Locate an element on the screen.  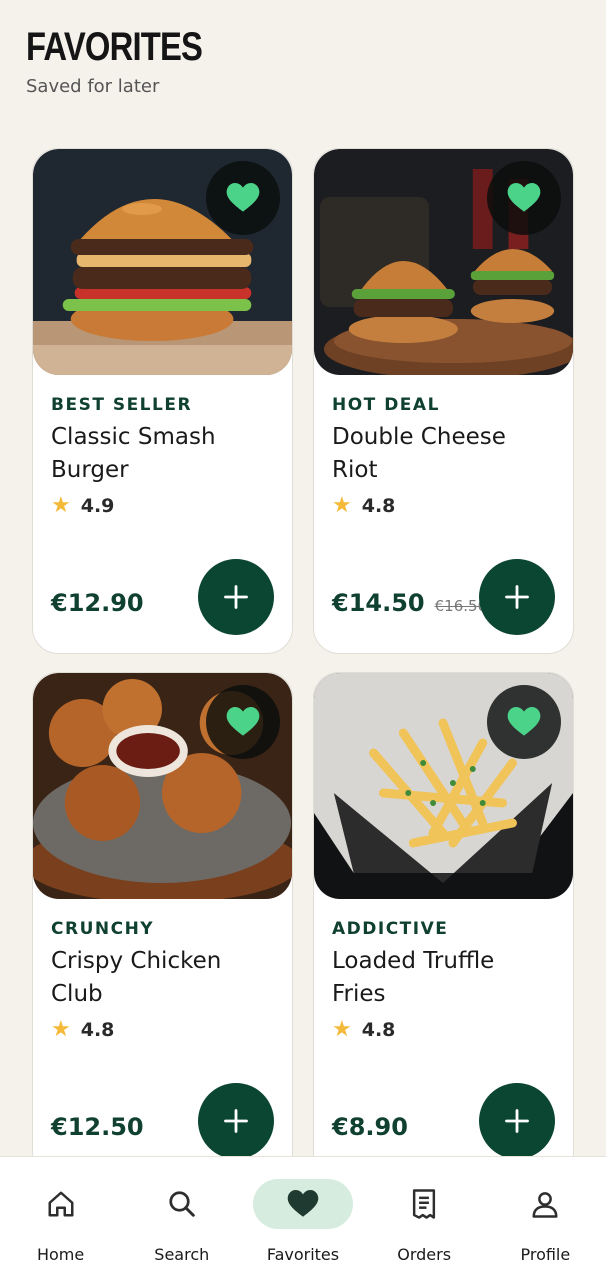
product-tag: BEST SELLER is located at coordinates (122, 405).